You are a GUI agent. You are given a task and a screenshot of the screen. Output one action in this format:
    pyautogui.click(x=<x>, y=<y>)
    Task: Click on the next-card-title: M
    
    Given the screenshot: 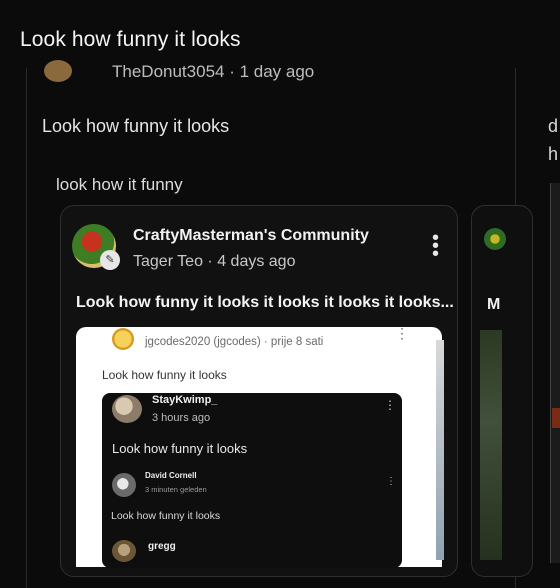 What is the action you would take?
    pyautogui.click(x=494, y=304)
    